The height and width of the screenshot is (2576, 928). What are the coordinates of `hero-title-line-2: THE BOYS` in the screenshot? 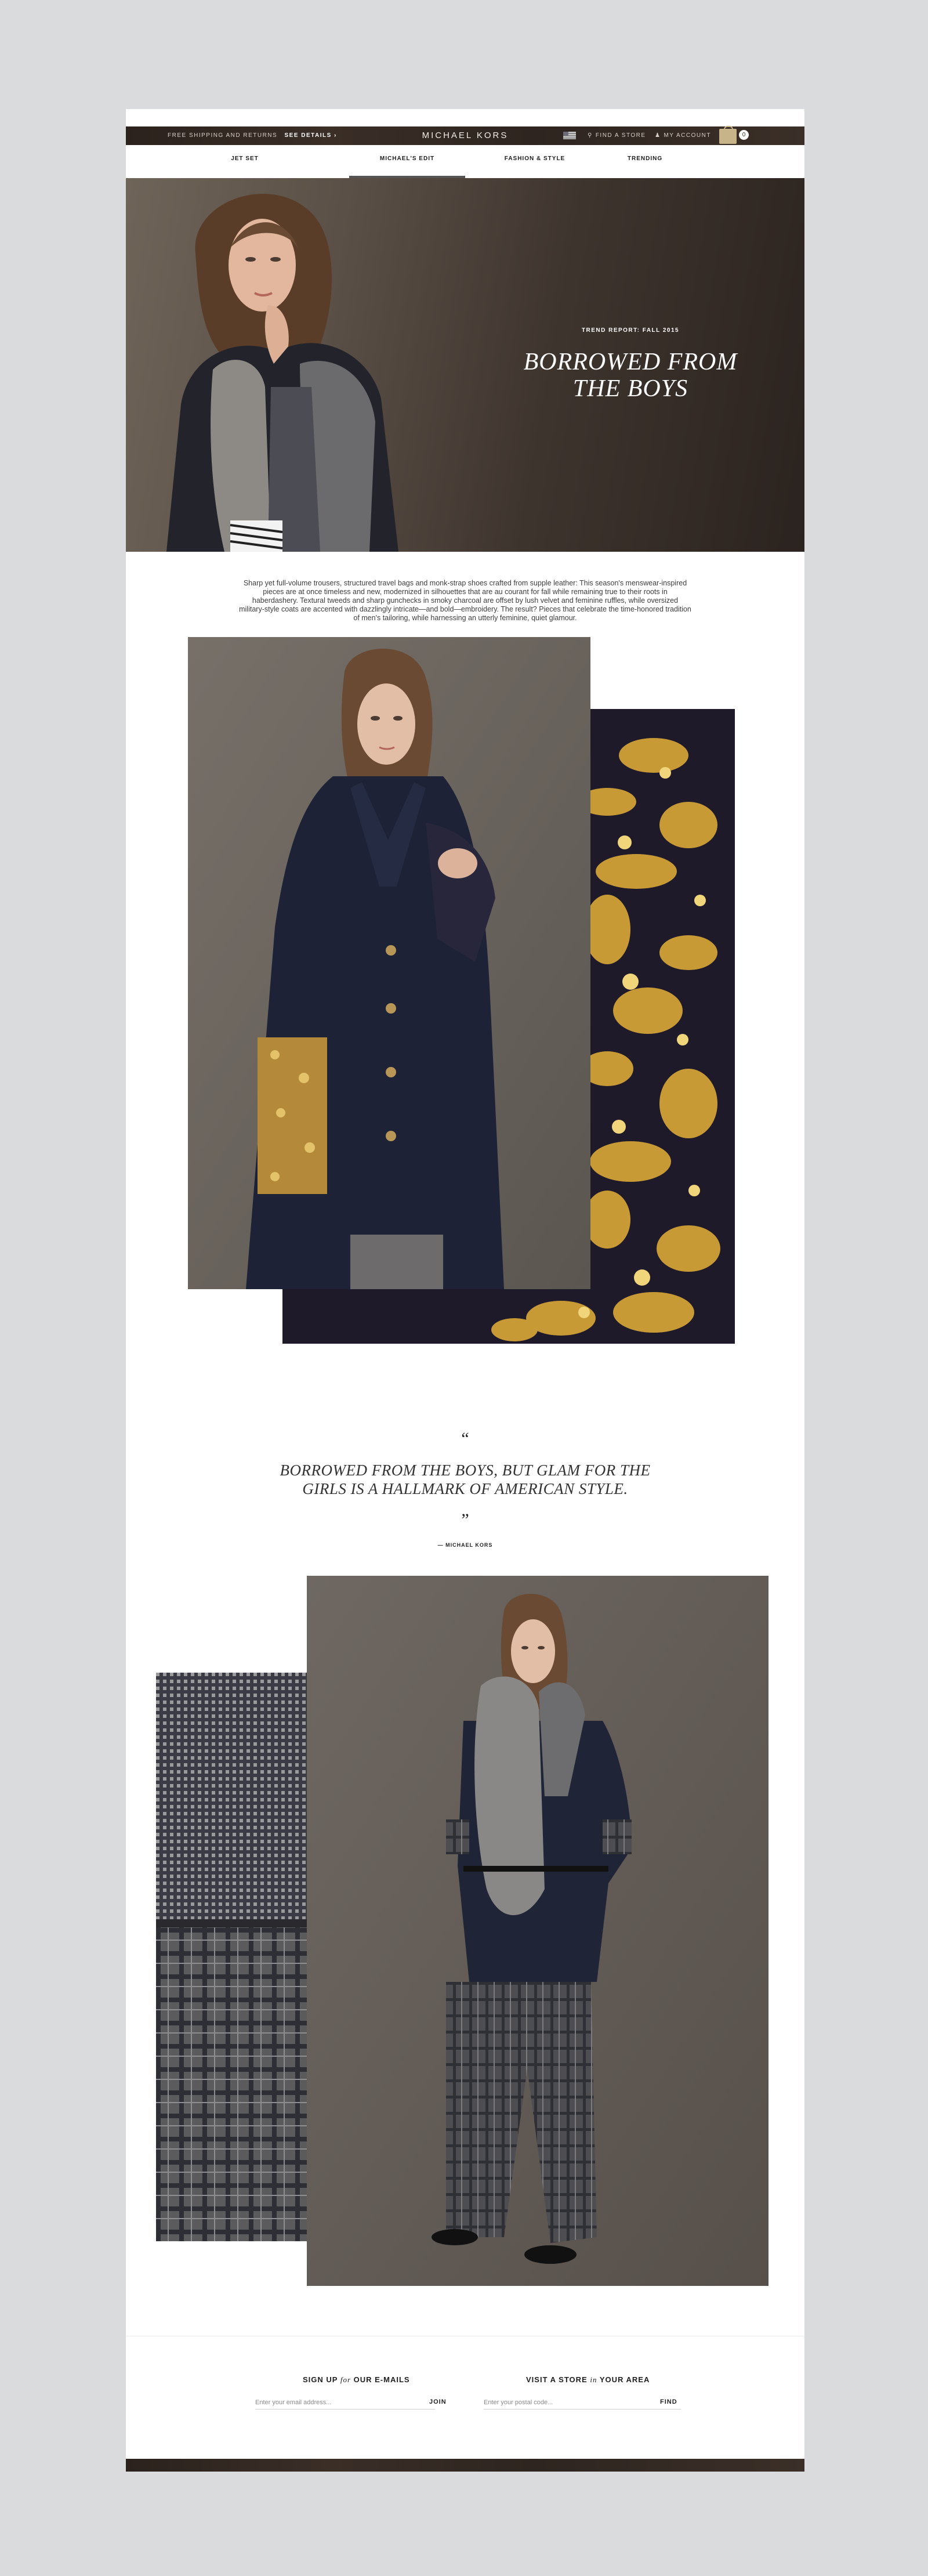 It's located at (630, 388).